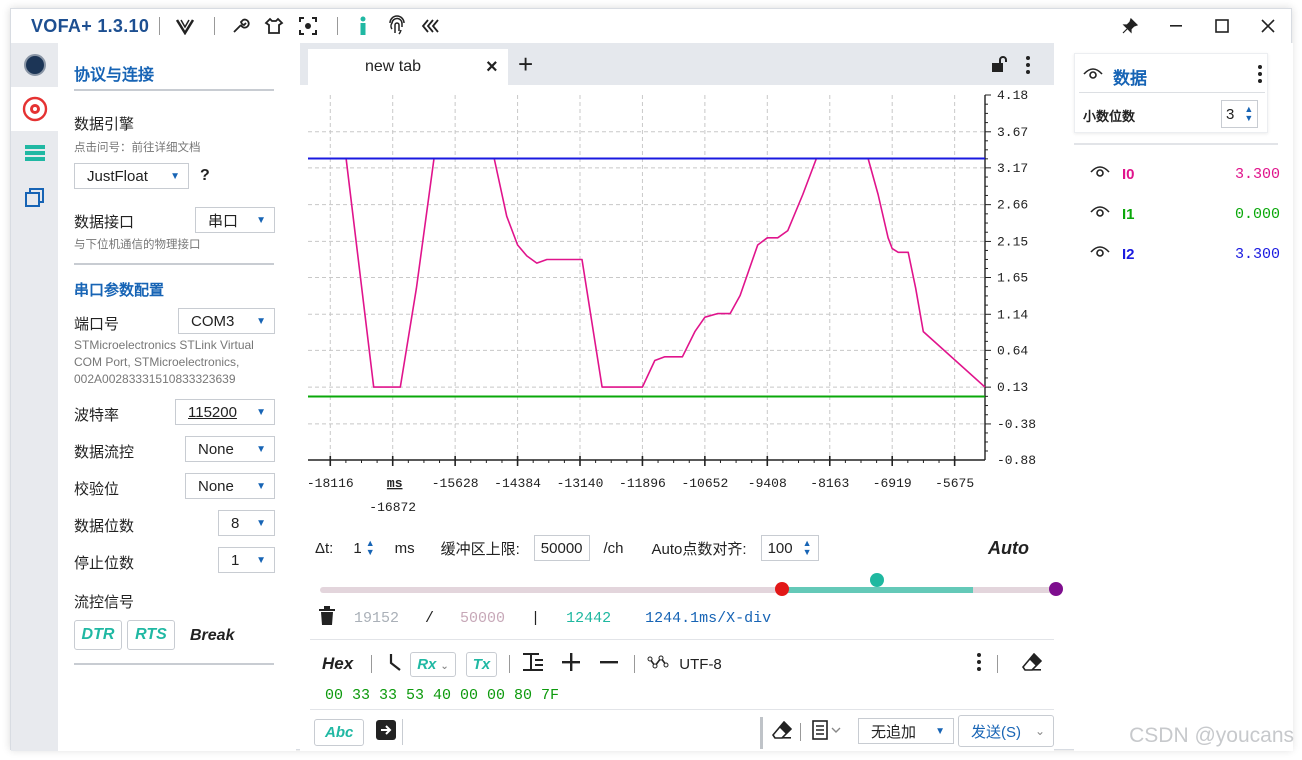  I want to click on abc-toggle: Abc, so click(339, 732).